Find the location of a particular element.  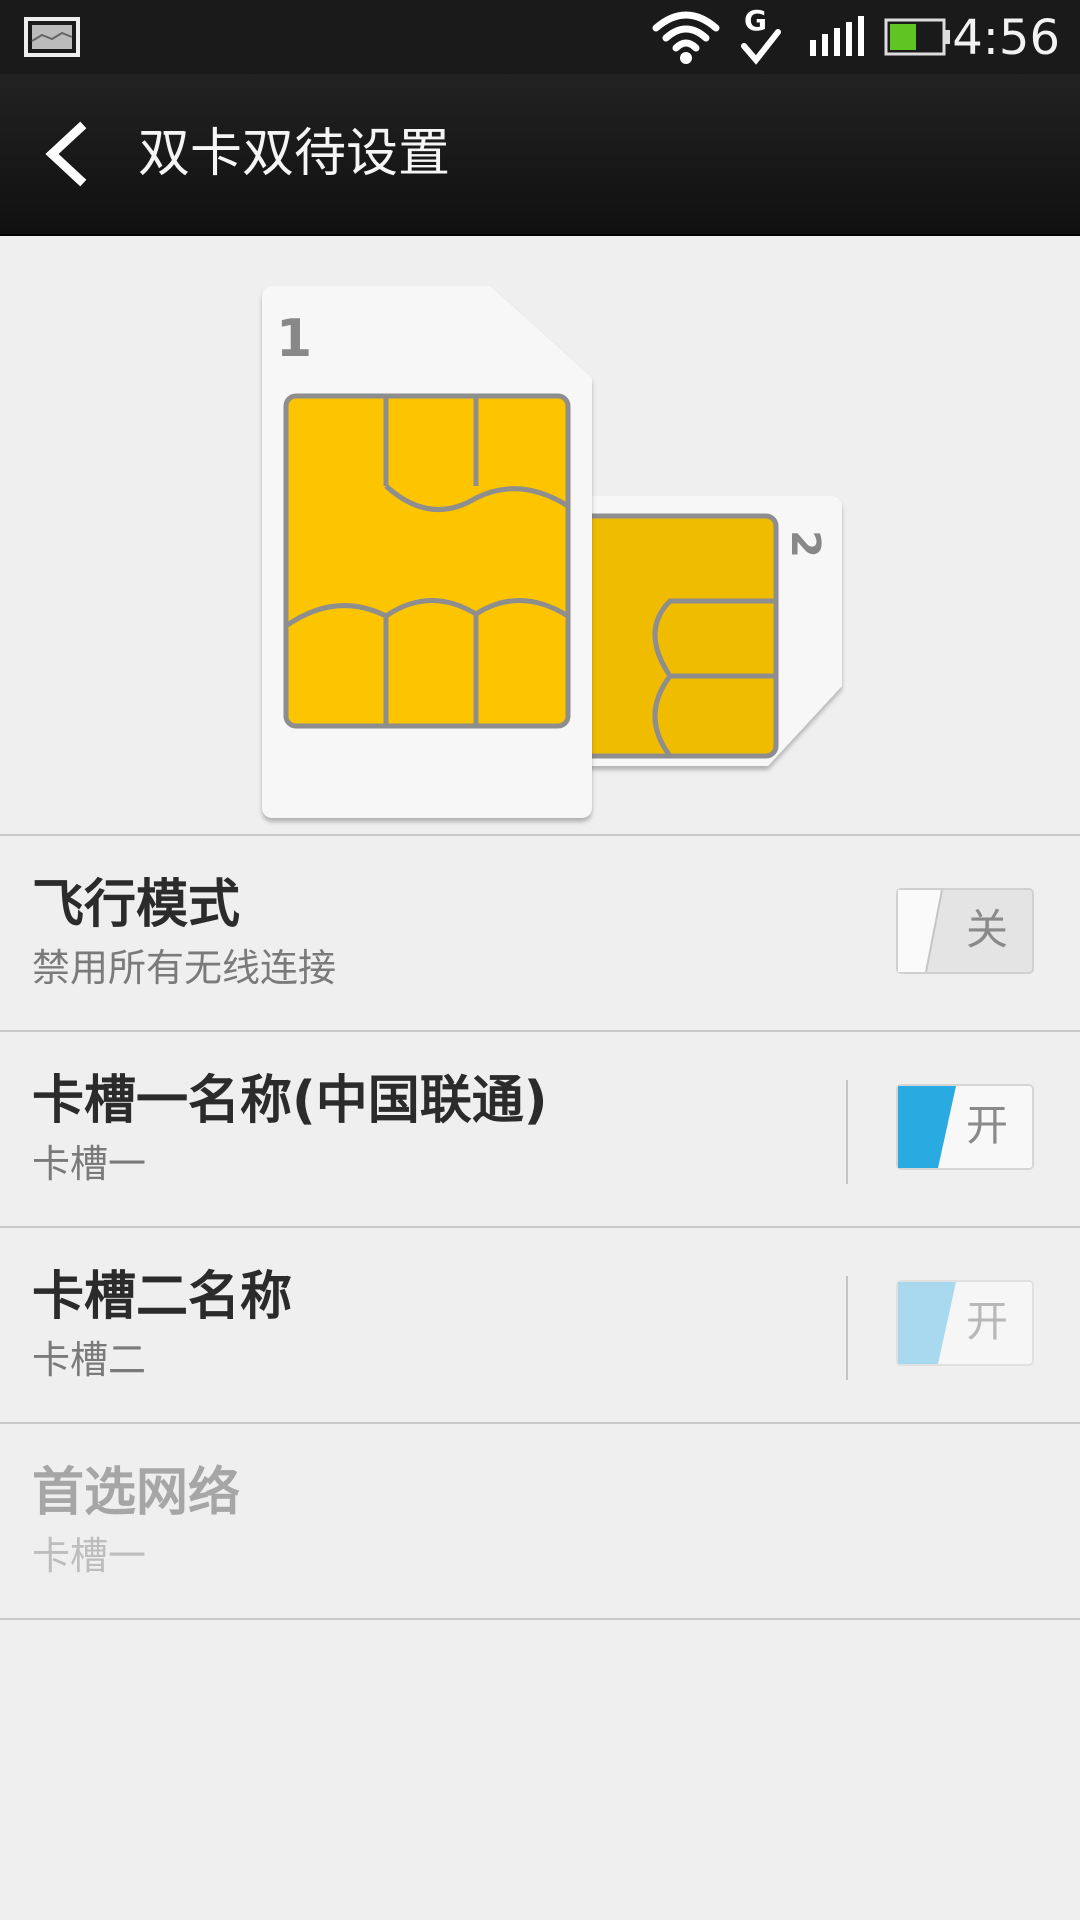

wifi-icon is located at coordinates (686, 37).